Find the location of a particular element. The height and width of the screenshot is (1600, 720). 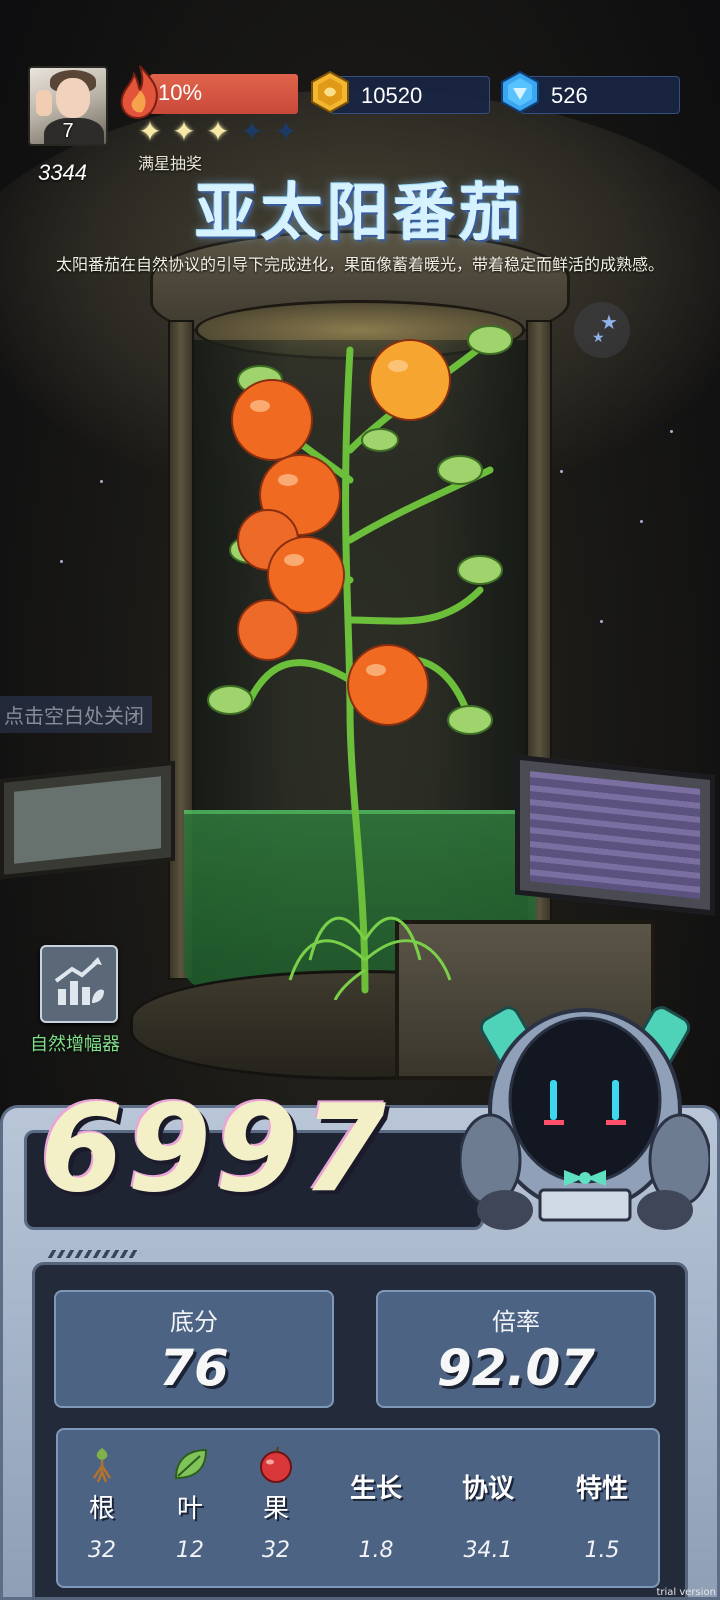

base-score-card: 底分 76 is located at coordinates (194, 1349).